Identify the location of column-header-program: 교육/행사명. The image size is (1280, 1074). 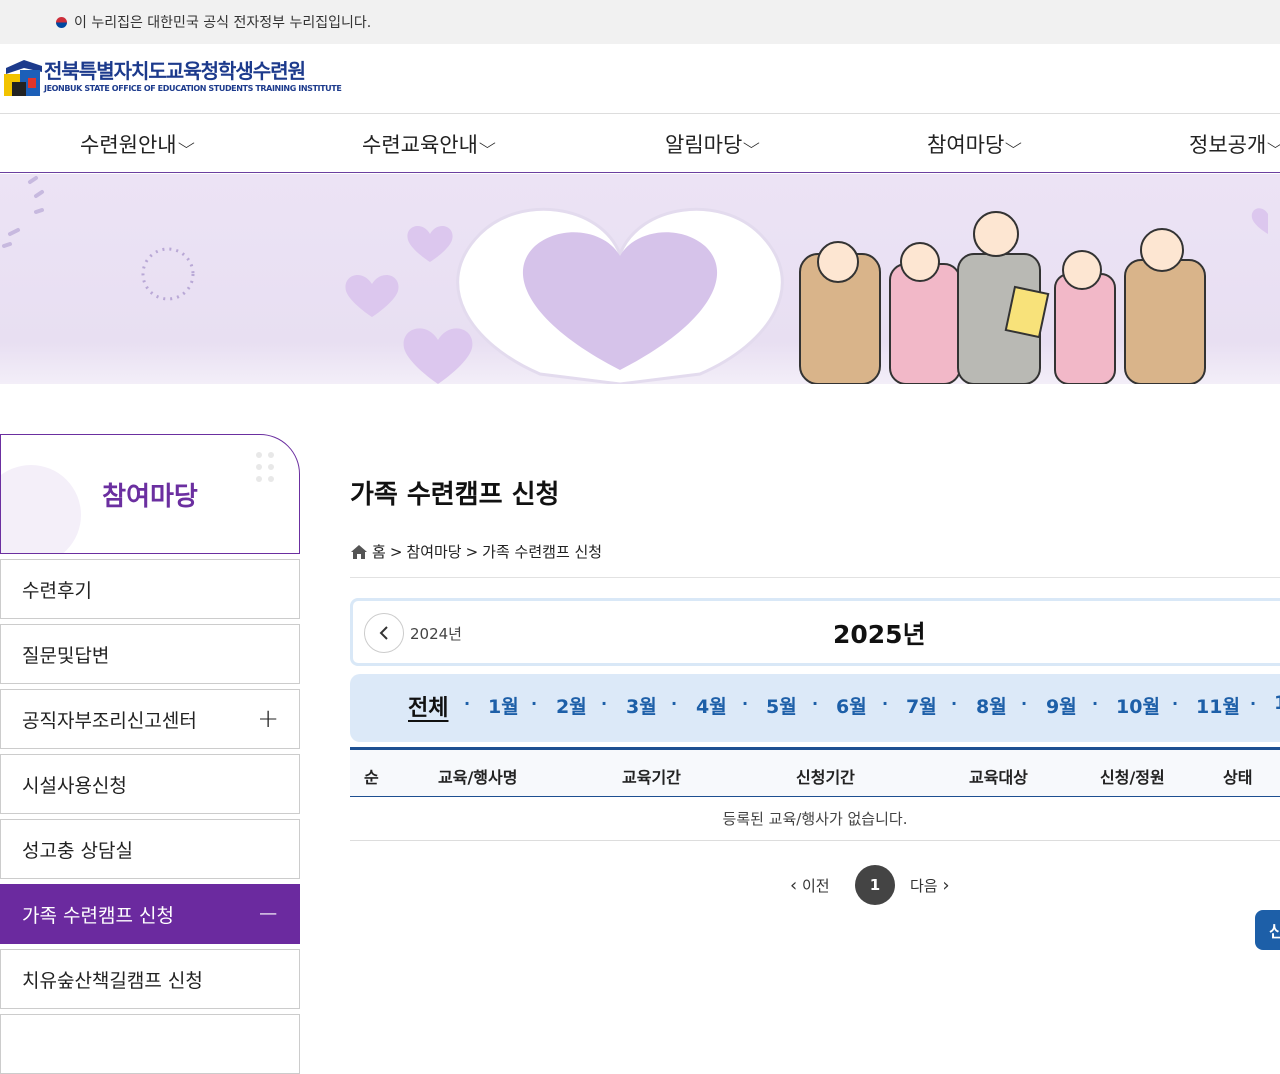
(478, 777).